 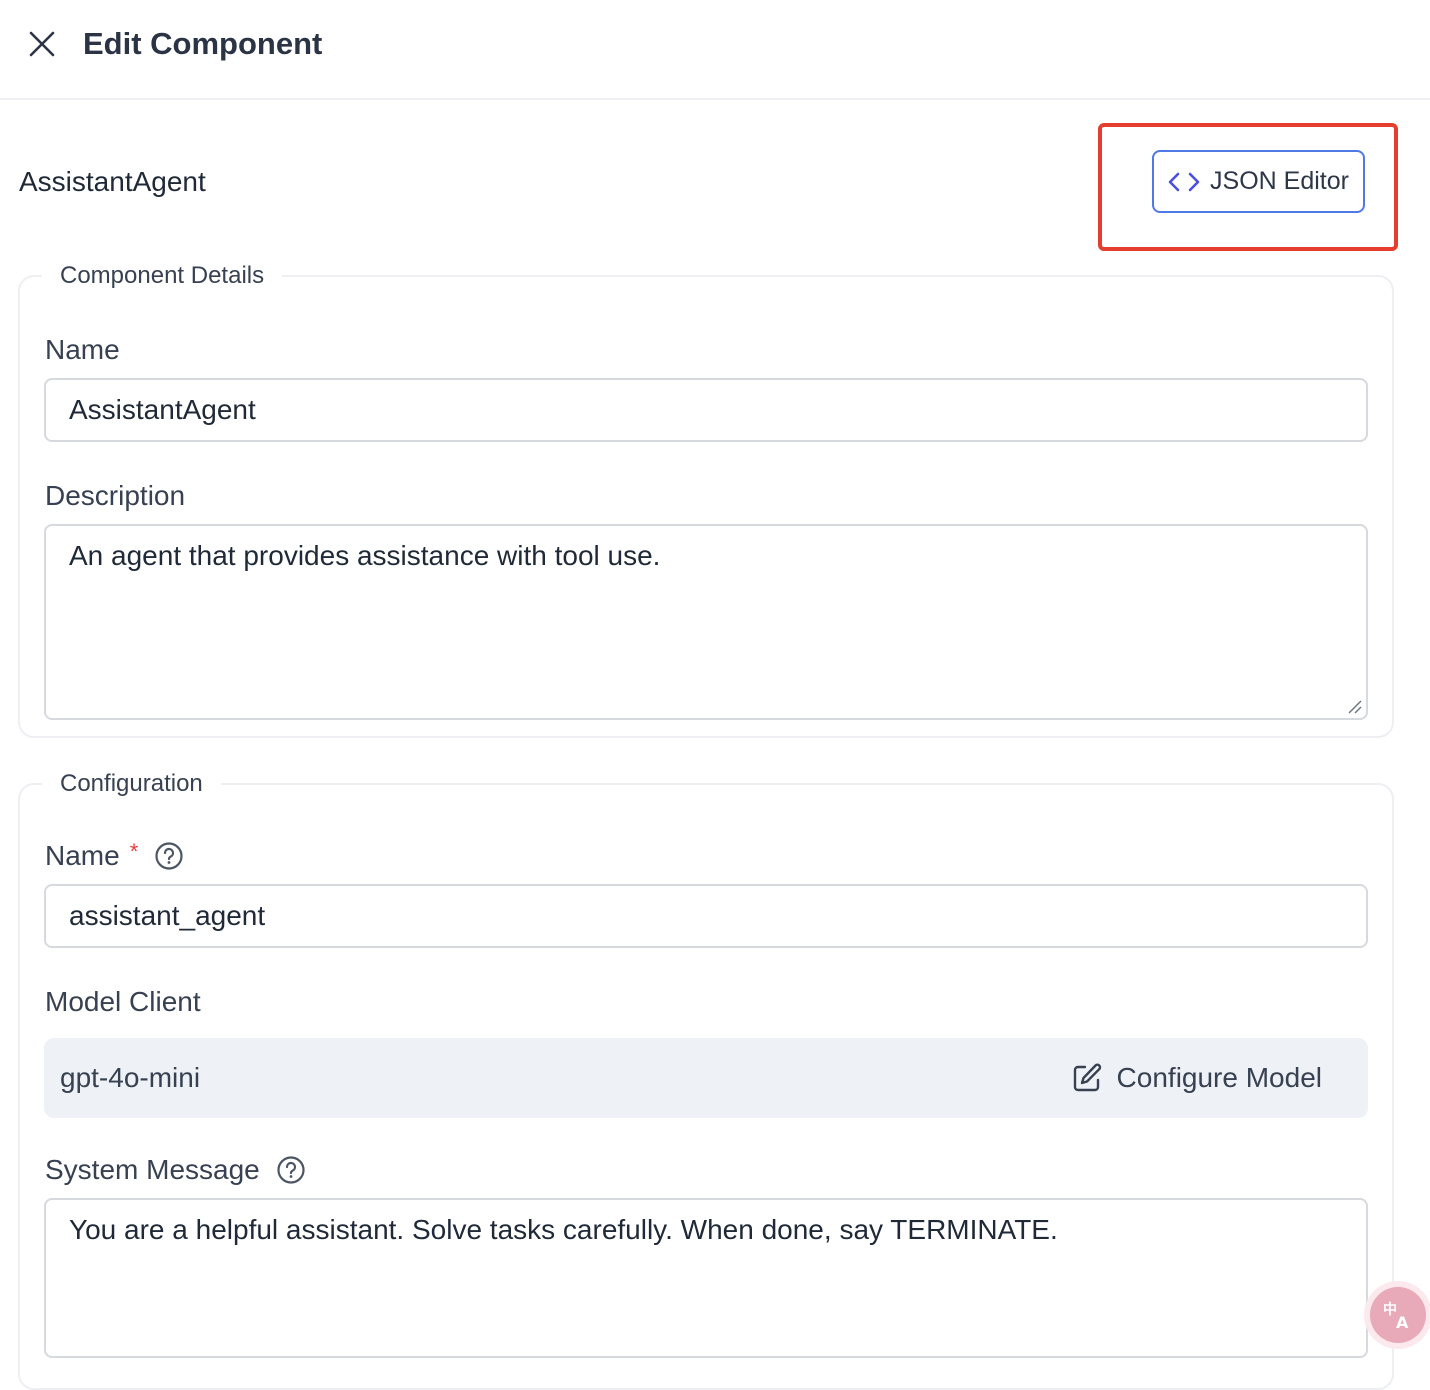 What do you see at coordinates (1219, 1077) in the screenshot?
I see `configure-model-label: Configure Model` at bounding box center [1219, 1077].